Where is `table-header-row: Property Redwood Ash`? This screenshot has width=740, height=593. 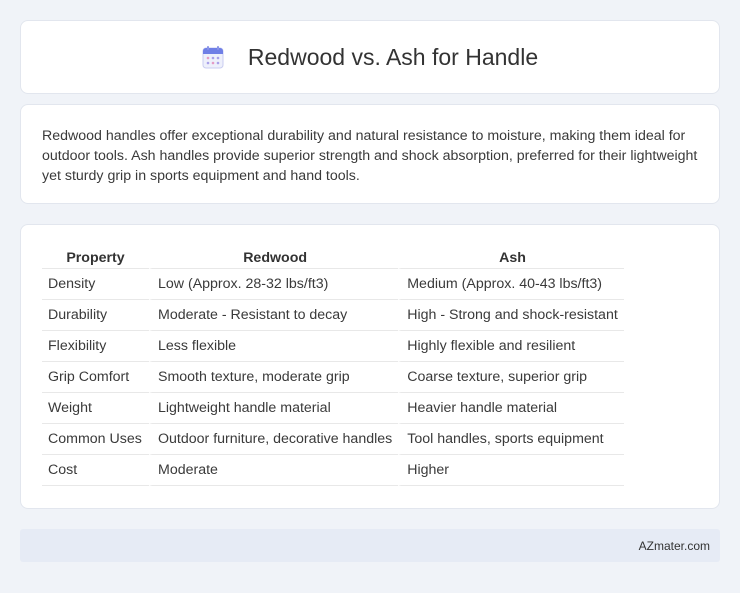 table-header-row: Property Redwood Ash is located at coordinates (333, 257).